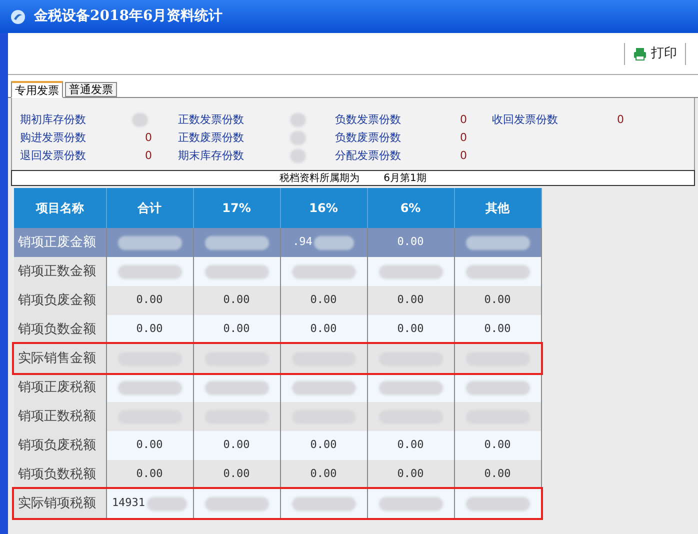  I want to click on column-header: 17%, so click(236, 208).